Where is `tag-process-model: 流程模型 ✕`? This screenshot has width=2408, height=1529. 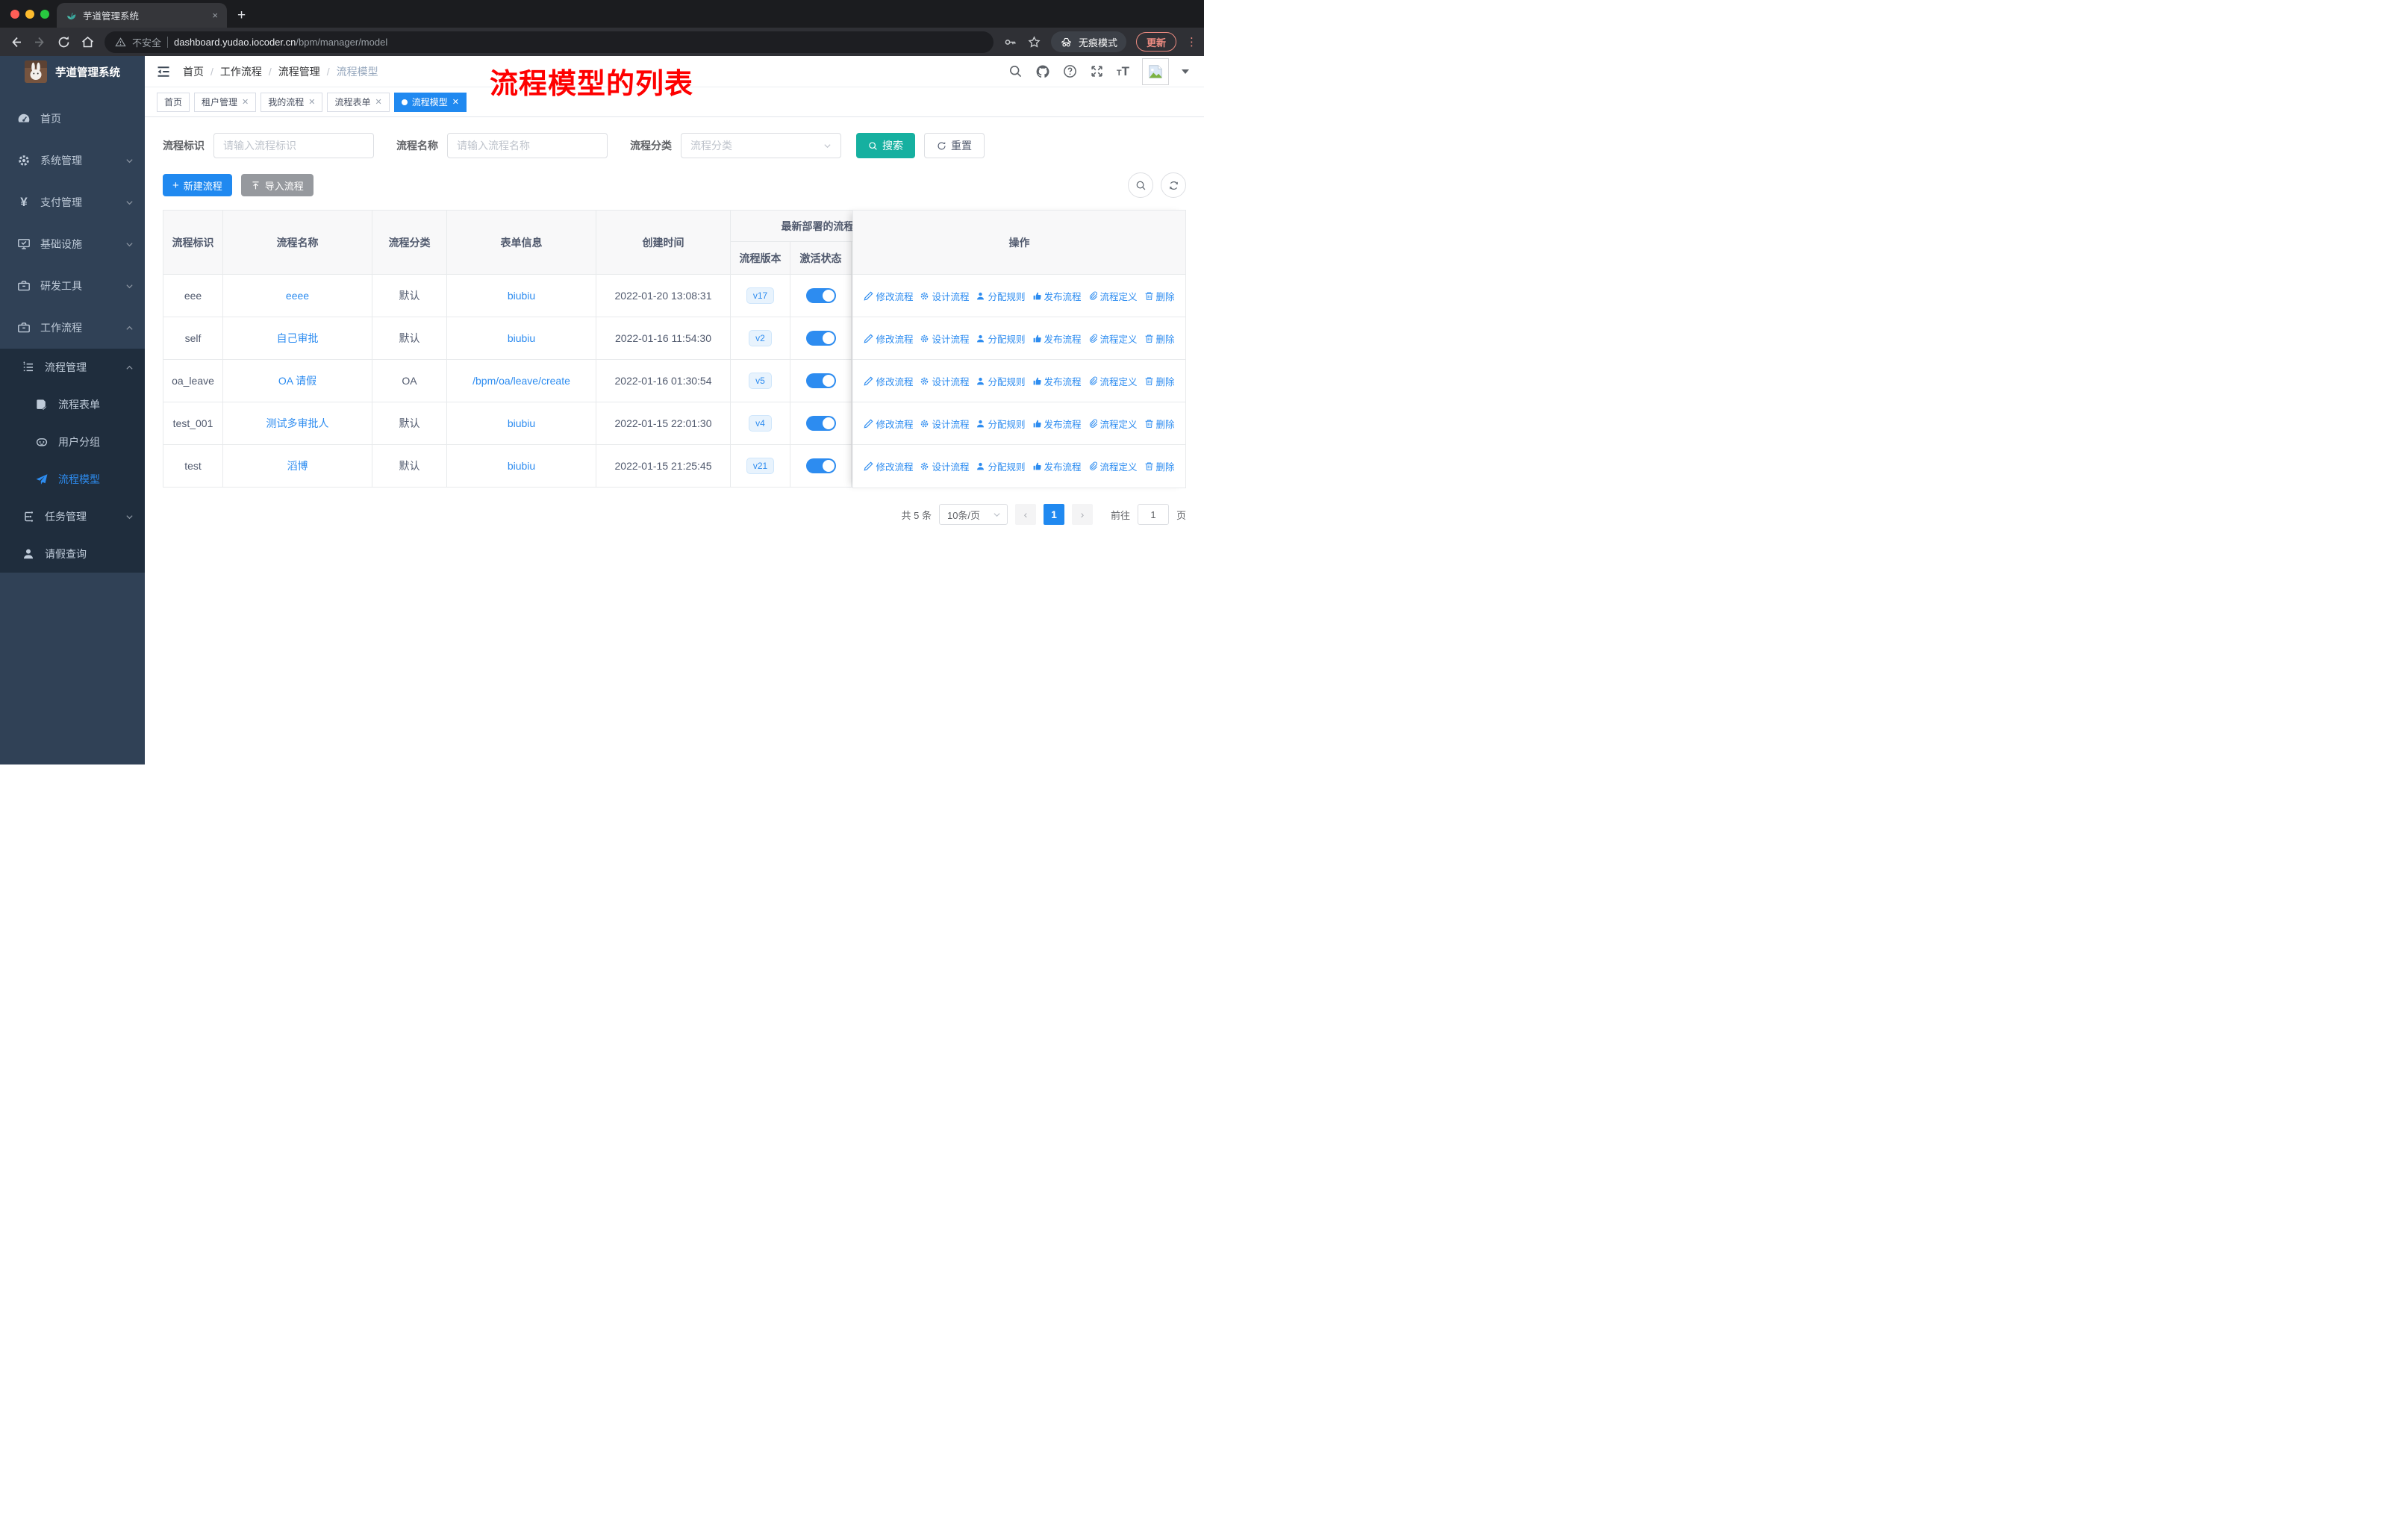
tag-process-model: 流程模型 ✕ is located at coordinates (430, 102).